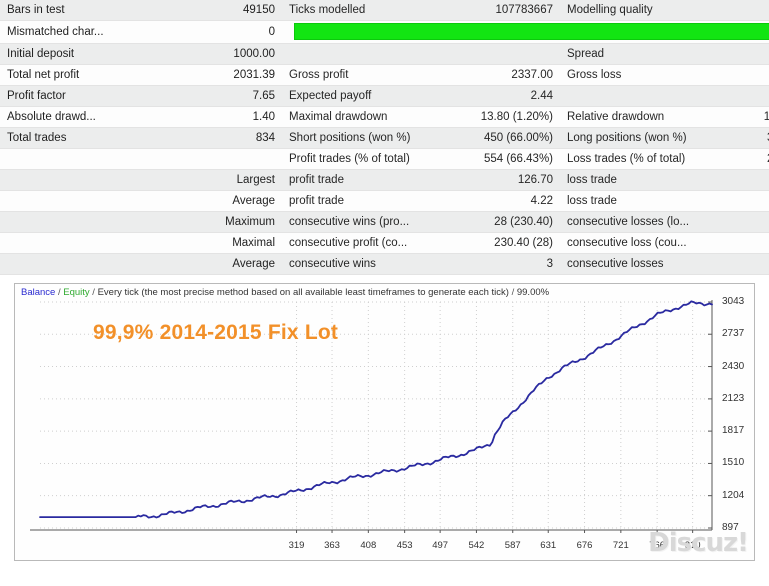  Describe the element at coordinates (637, 75) in the screenshot. I see `report-cell-label-3: Gross loss` at that location.